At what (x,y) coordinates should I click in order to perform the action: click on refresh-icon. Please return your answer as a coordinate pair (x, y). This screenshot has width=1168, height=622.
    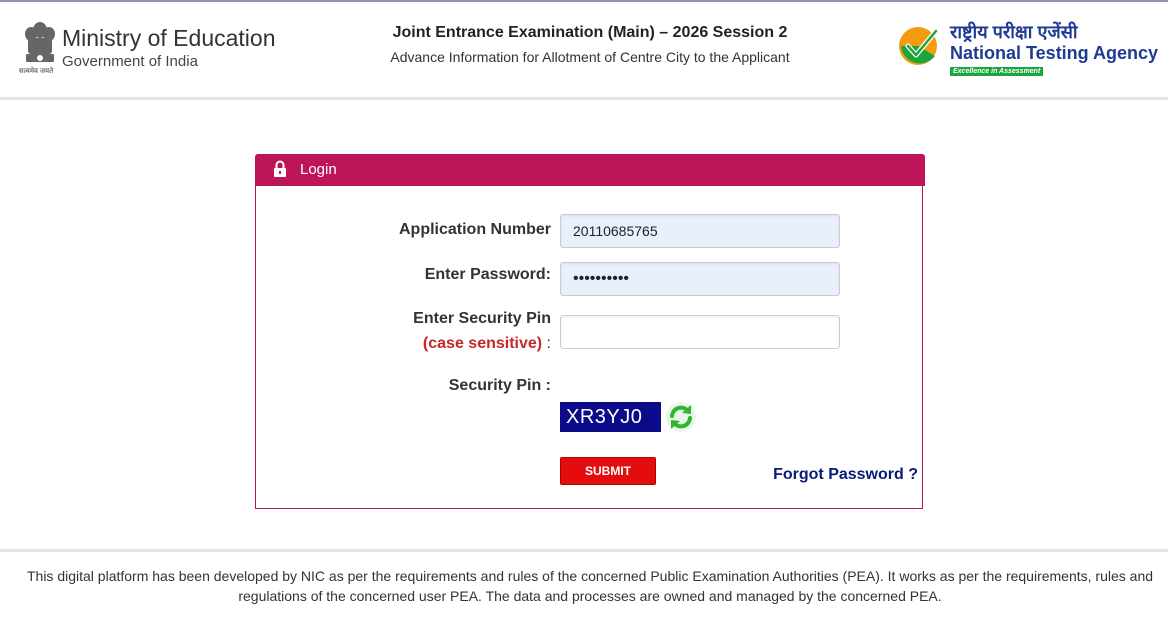
    Looking at the image, I should click on (681, 417).